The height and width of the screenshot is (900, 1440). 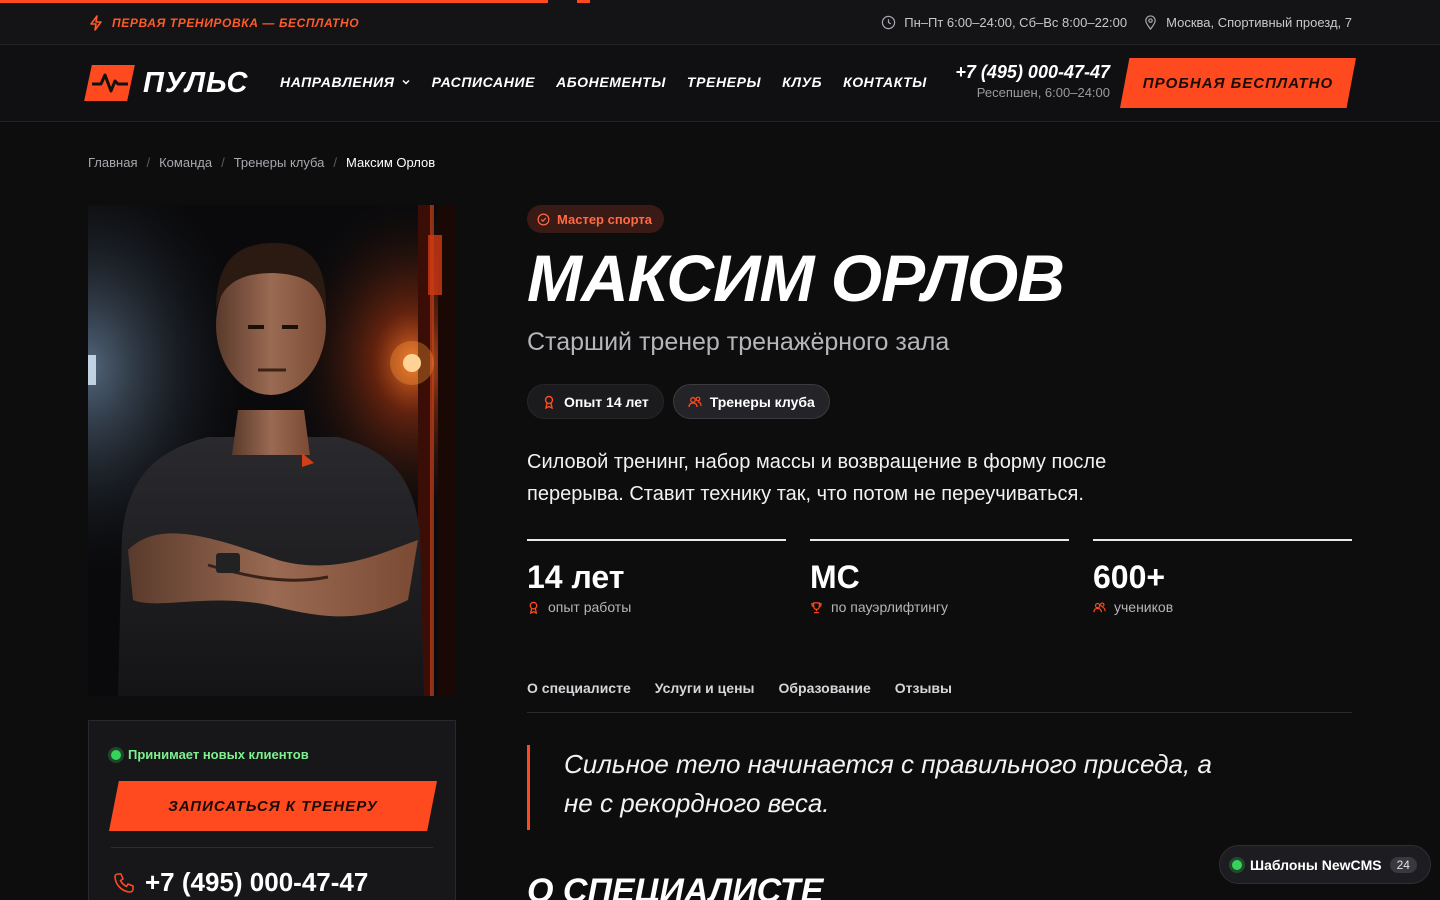 I want to click on map-pin-icon, so click(x=1150, y=22).